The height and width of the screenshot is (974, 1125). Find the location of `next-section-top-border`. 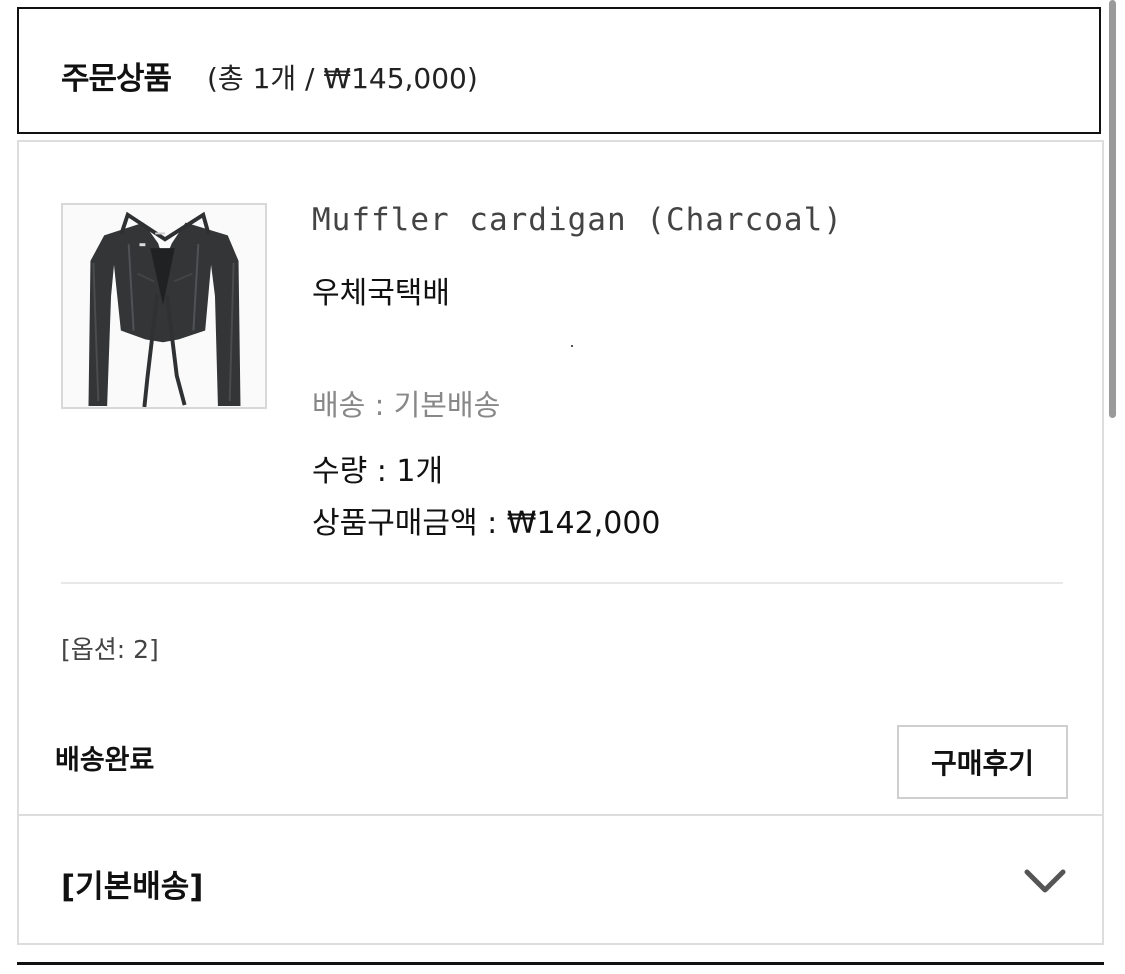

next-section-top-border is located at coordinates (560, 968).